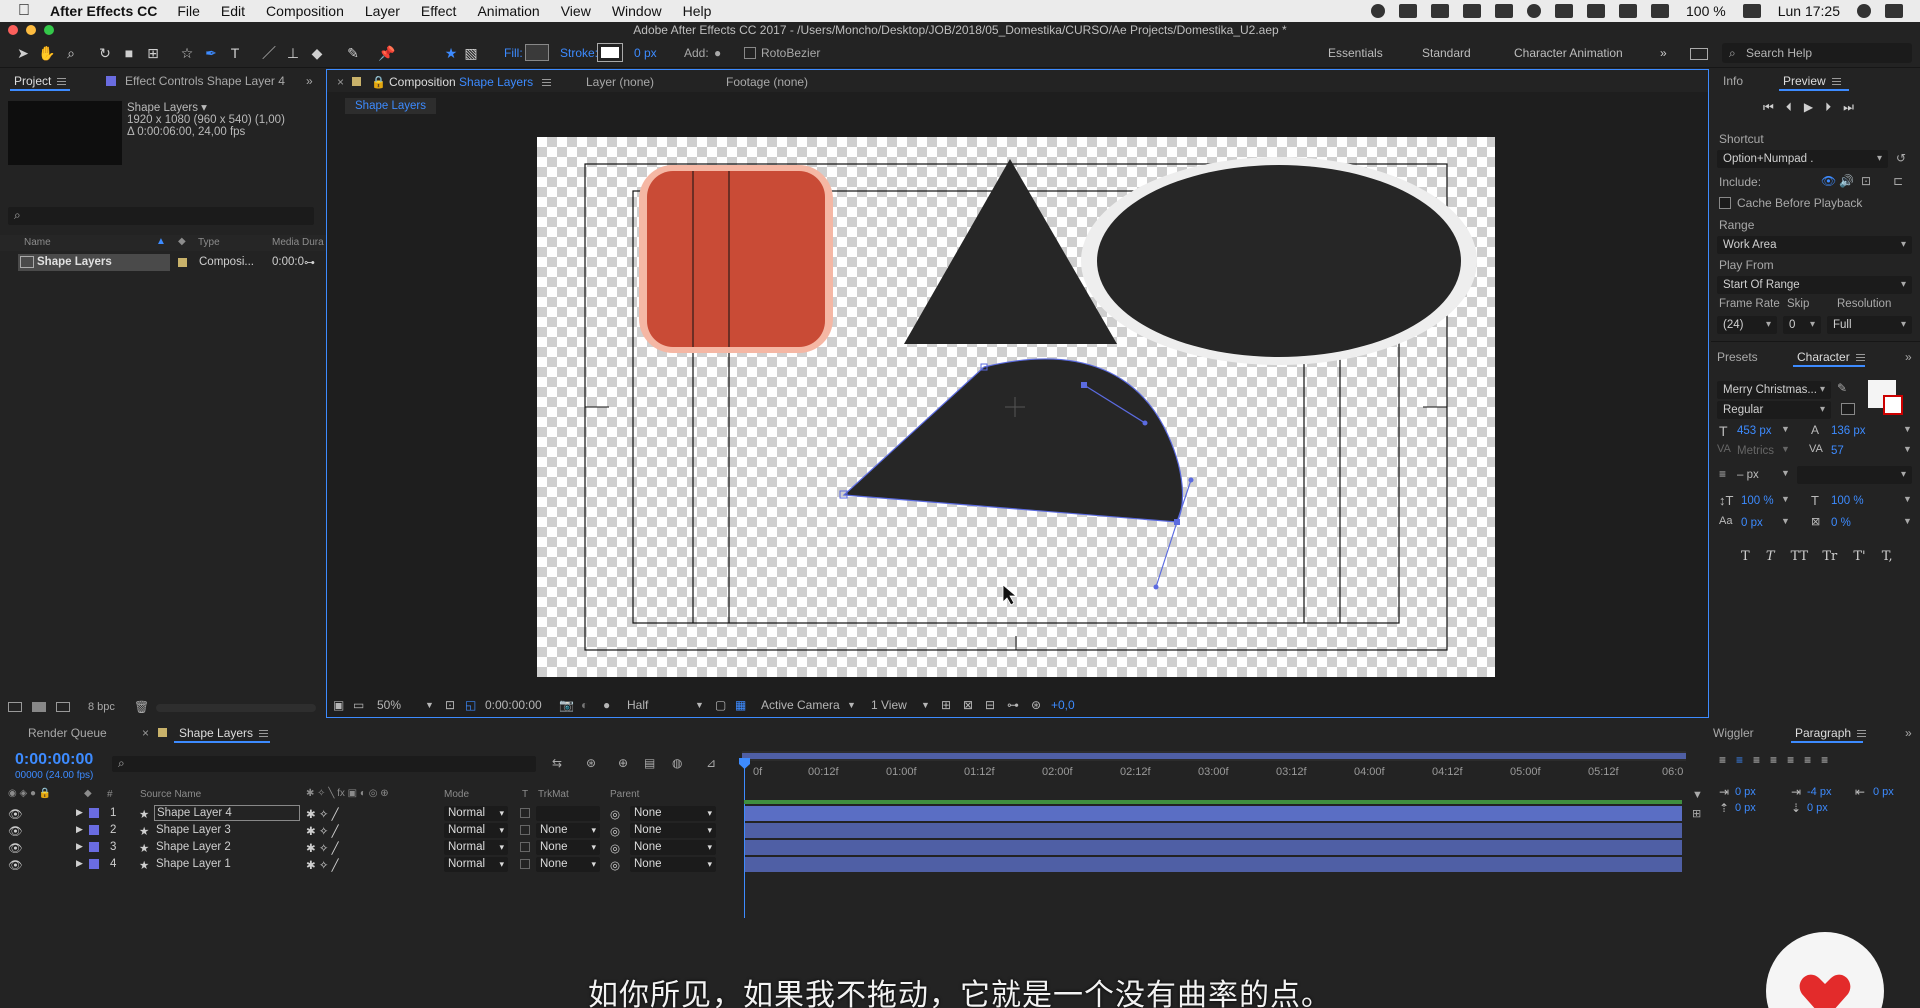 The height and width of the screenshot is (1008, 1920). What do you see at coordinates (236, 708) in the screenshot?
I see `thumbnail-slider` at bounding box center [236, 708].